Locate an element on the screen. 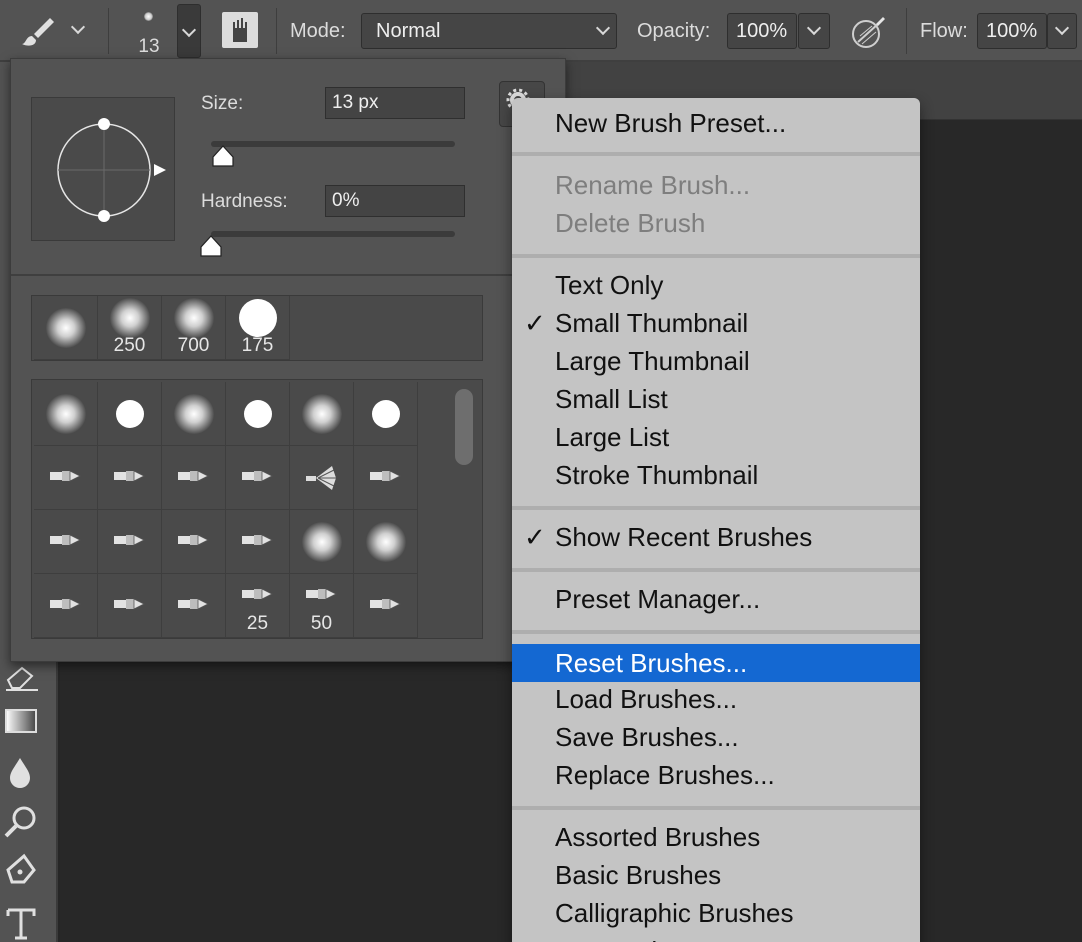  hardness-slider-track is located at coordinates (333, 234).